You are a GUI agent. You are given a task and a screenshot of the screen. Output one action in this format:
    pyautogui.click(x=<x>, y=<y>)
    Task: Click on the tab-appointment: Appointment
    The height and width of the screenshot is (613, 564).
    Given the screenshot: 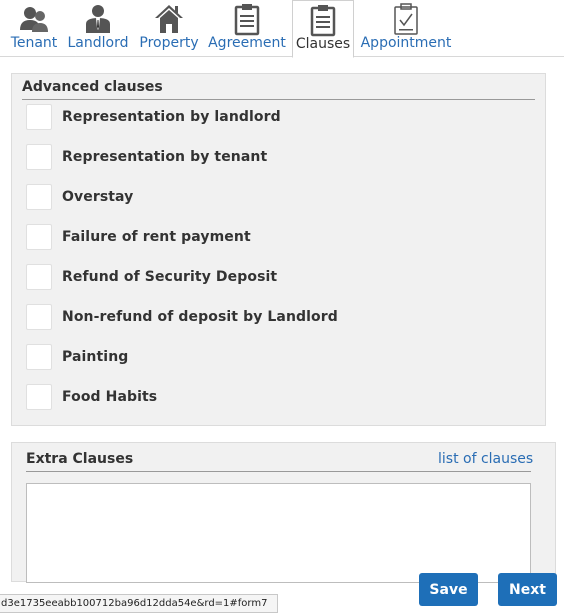 What is the action you would take?
    pyautogui.click(x=406, y=28)
    